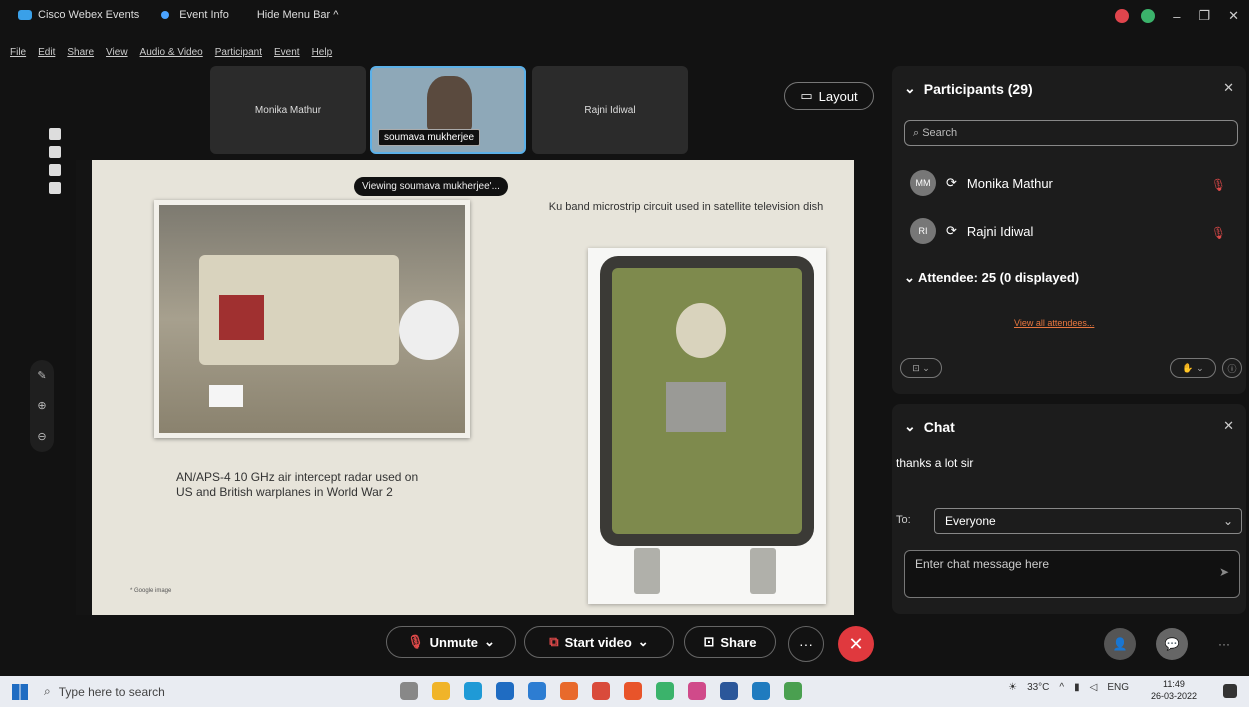  I want to click on weather-temp: 33°C, so click(1038, 687).